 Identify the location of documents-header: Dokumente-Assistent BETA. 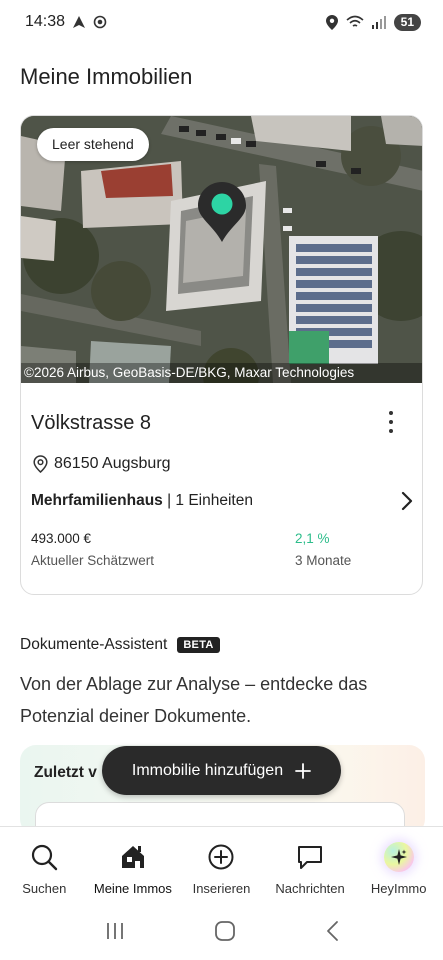
(120, 645).